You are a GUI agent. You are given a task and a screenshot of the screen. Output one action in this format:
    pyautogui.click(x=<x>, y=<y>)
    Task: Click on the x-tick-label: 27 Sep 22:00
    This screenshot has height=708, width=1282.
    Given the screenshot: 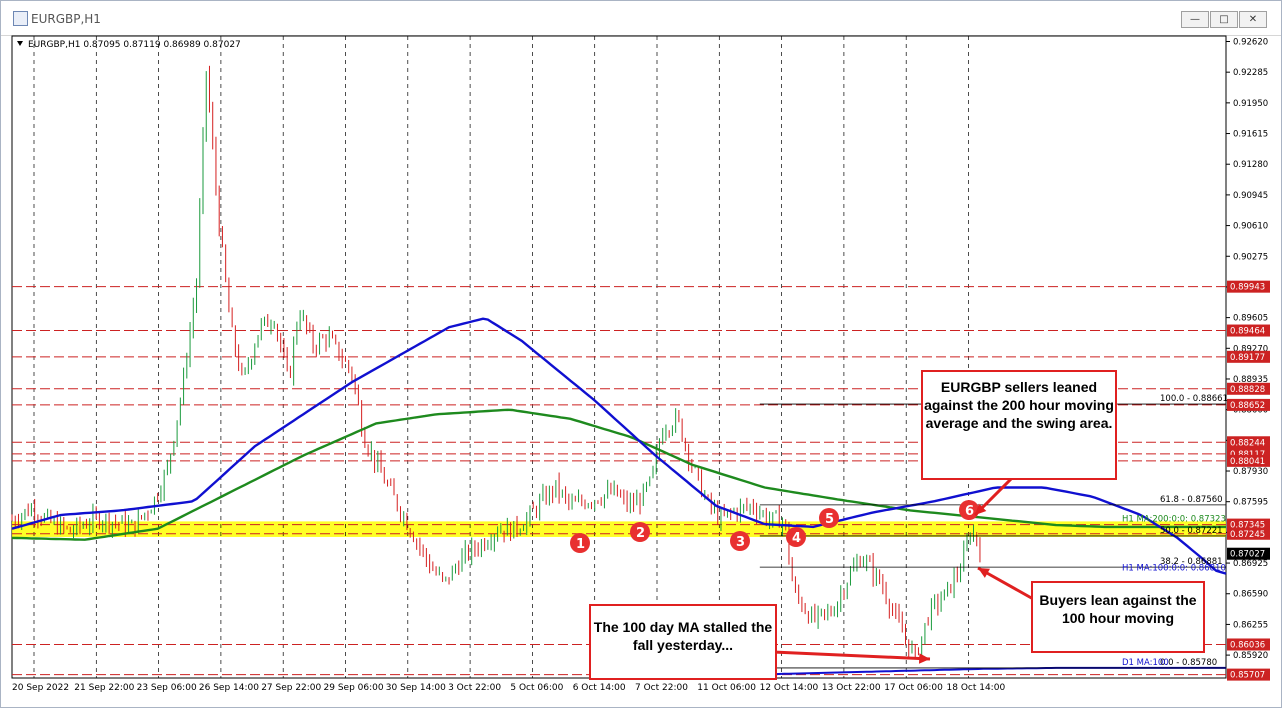 What is the action you would take?
    pyautogui.click(x=291, y=688)
    